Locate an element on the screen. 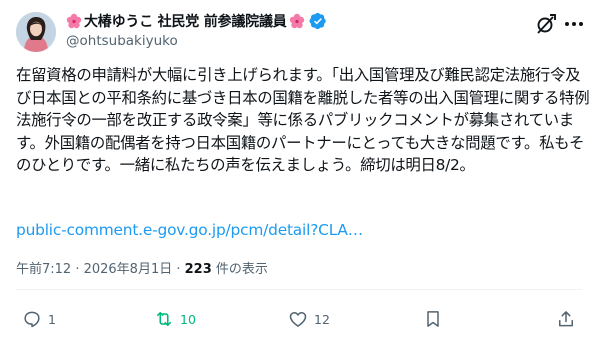  bookmark-button is located at coordinates (433, 319).